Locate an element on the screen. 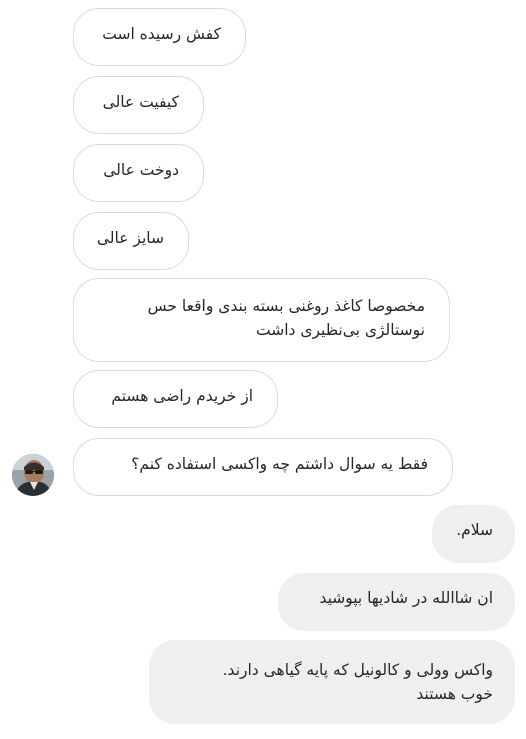 This screenshot has width=526, height=739. message-text: کفش رسیده است is located at coordinates (161, 34).